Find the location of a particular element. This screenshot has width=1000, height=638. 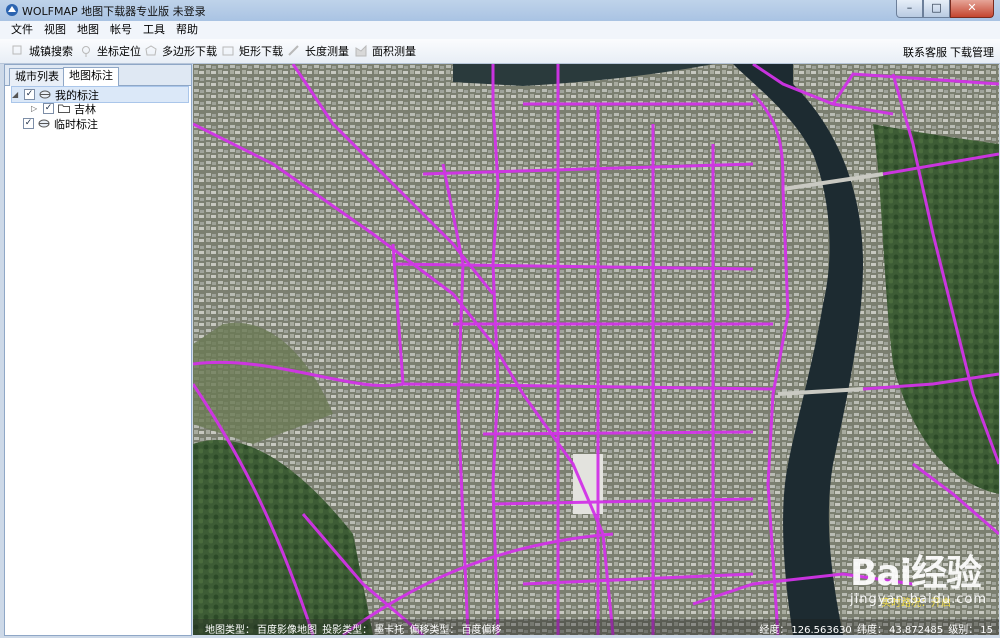

status-right: 经度： 126.563630 纬度： 43.872485 级别： 15 is located at coordinates (877, 628).